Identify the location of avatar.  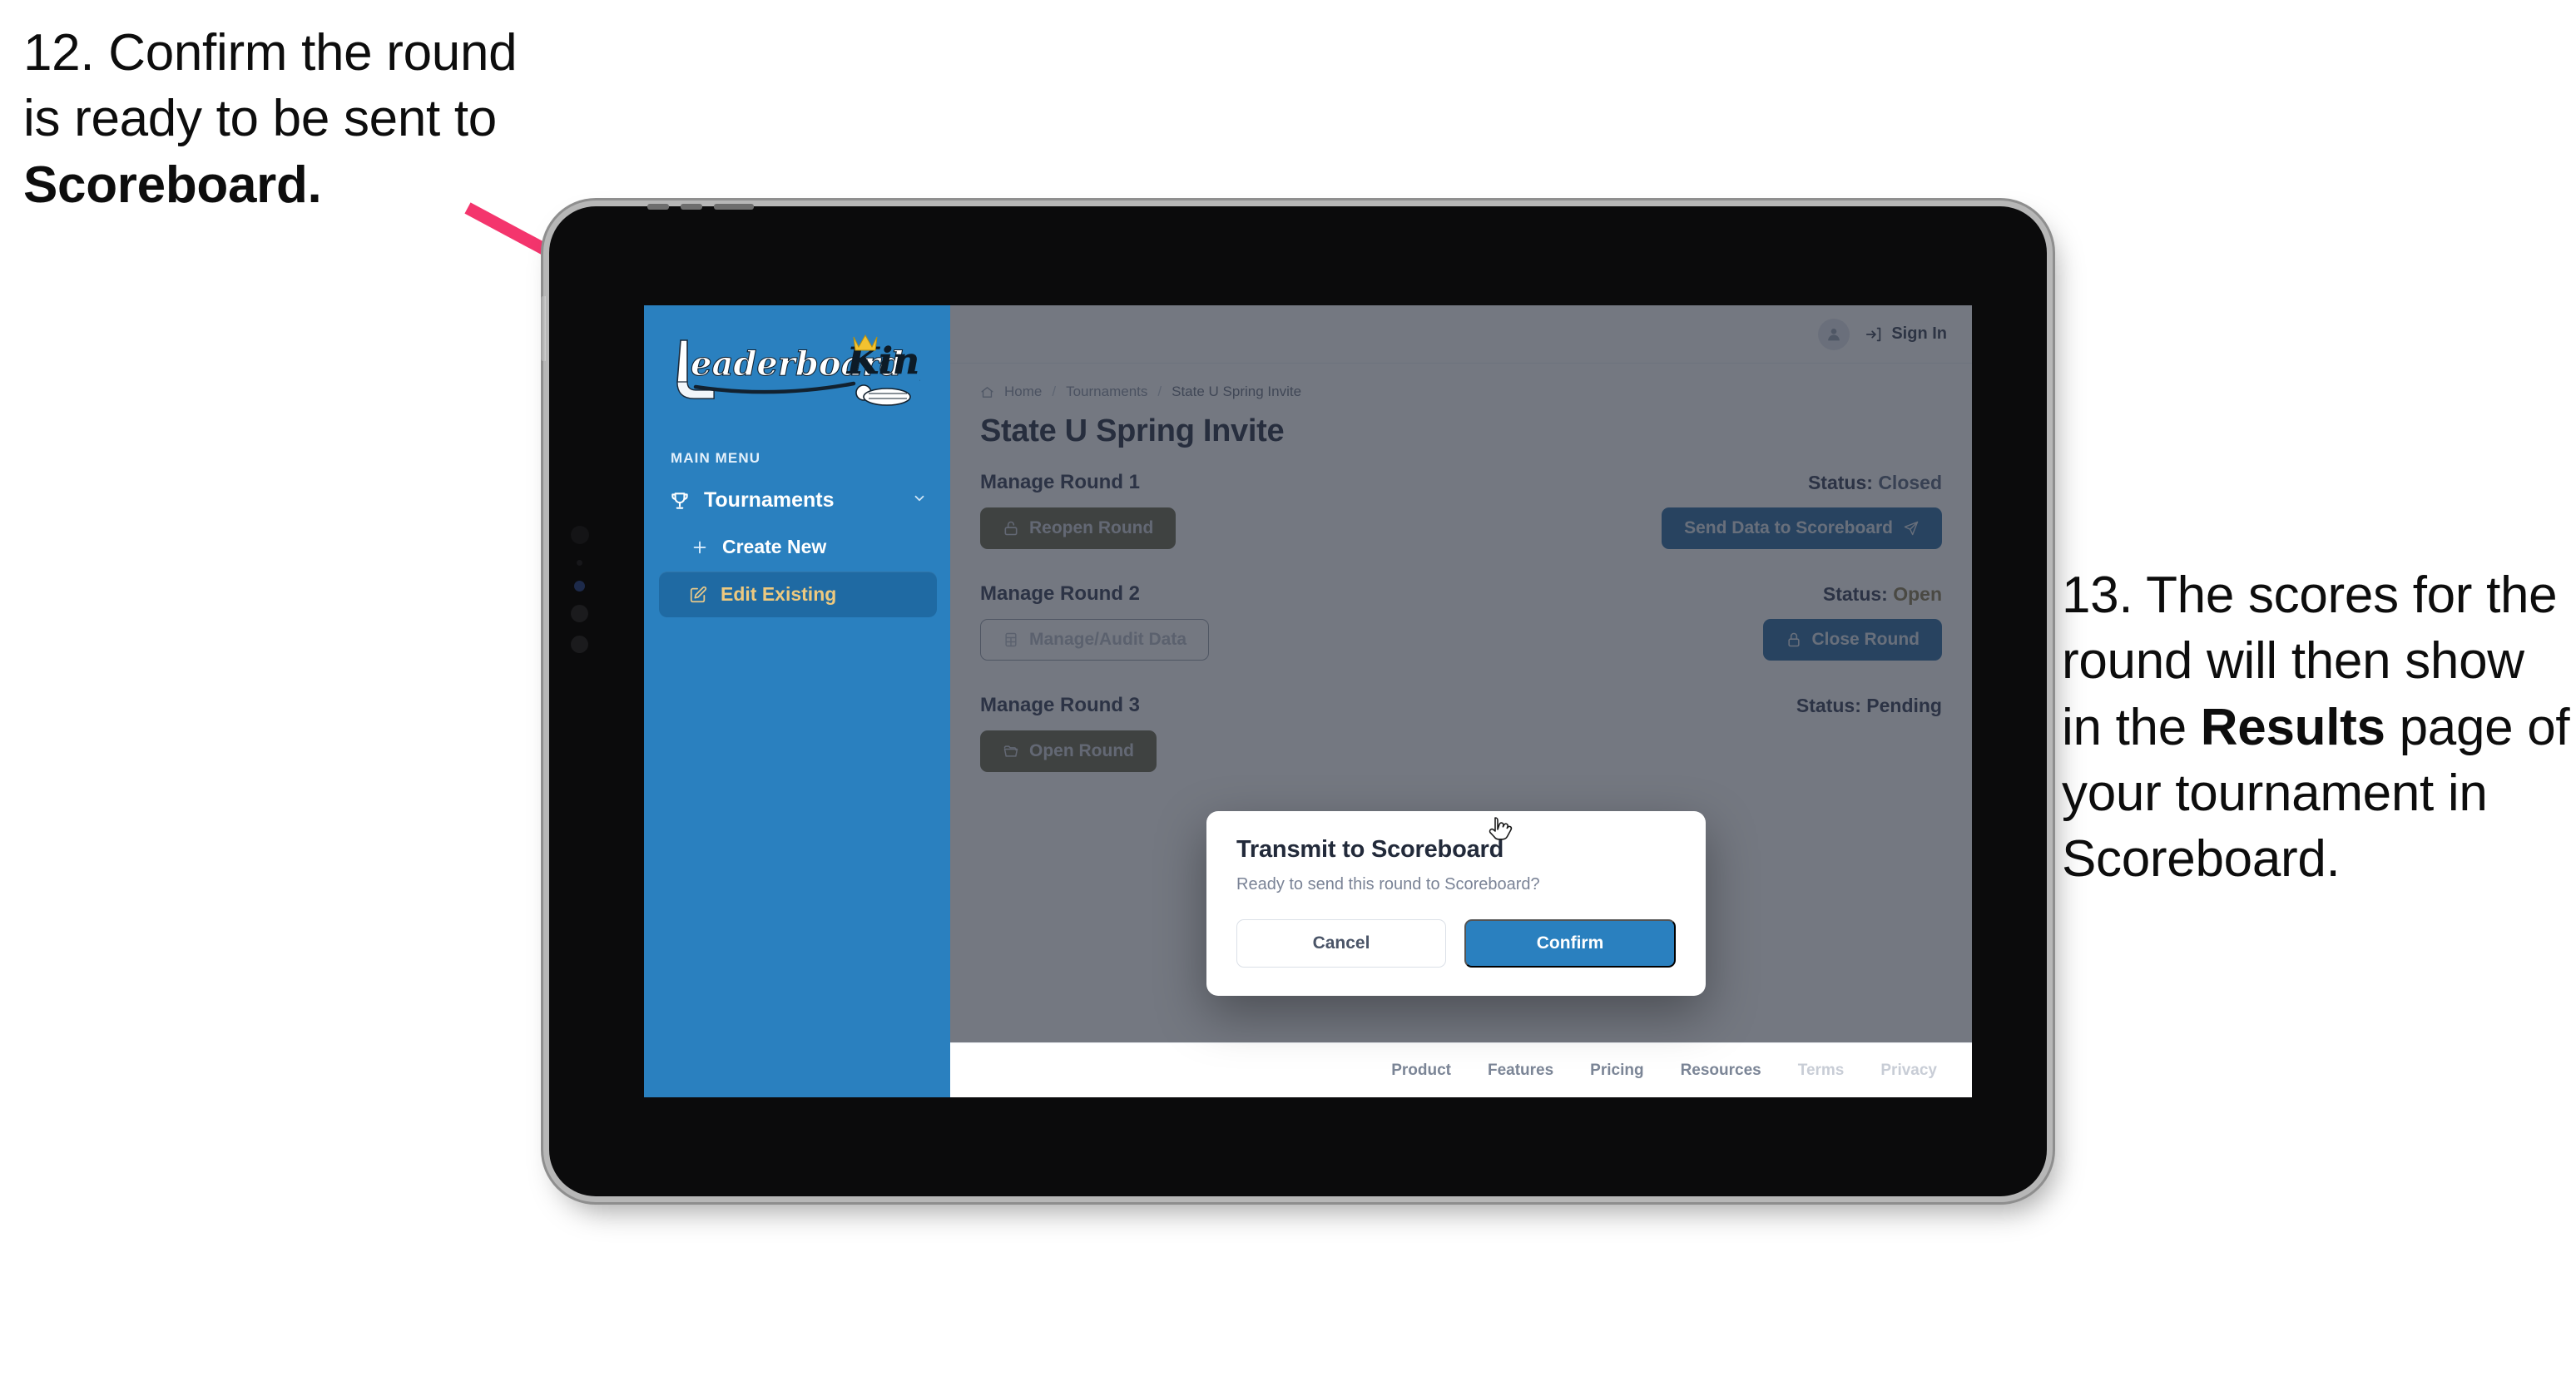
(1834, 334).